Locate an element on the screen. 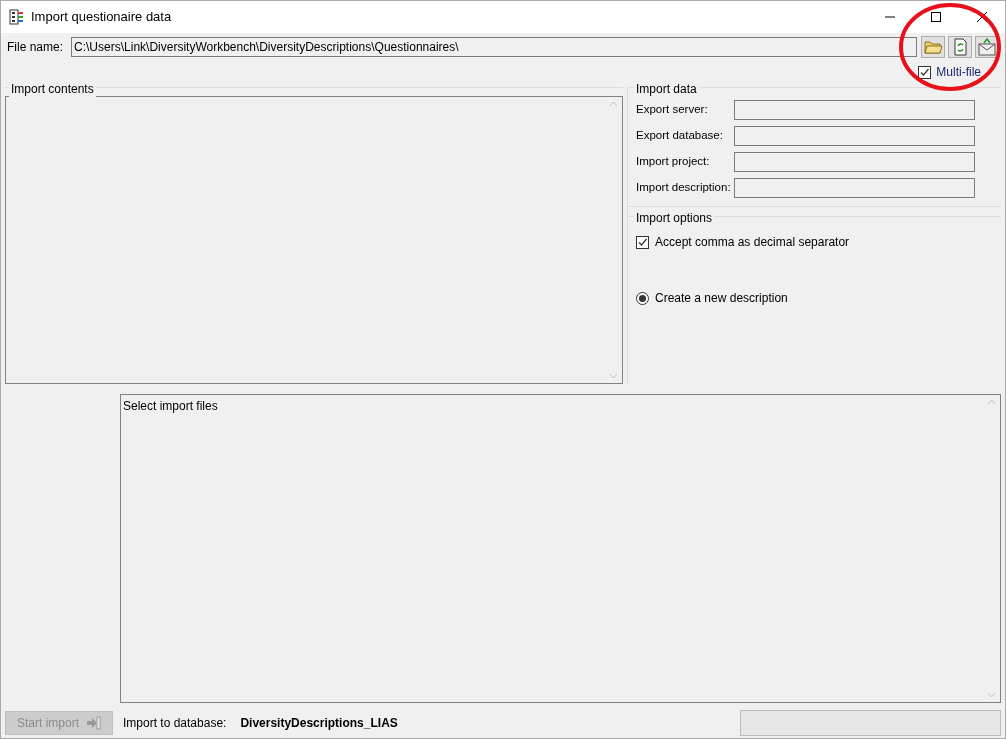 The width and height of the screenshot is (1006, 739). field-label: File name: is located at coordinates (35, 47).